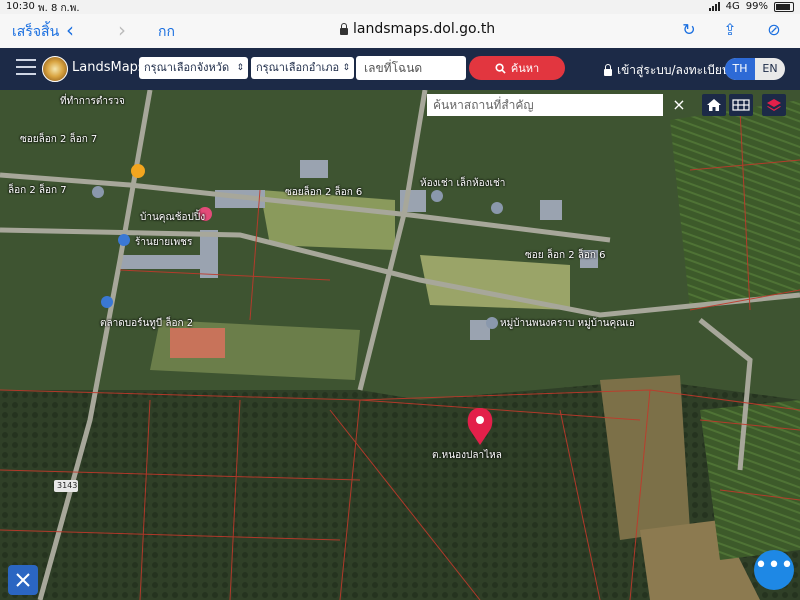  I want to click on lang-th-button: TH, so click(740, 69).